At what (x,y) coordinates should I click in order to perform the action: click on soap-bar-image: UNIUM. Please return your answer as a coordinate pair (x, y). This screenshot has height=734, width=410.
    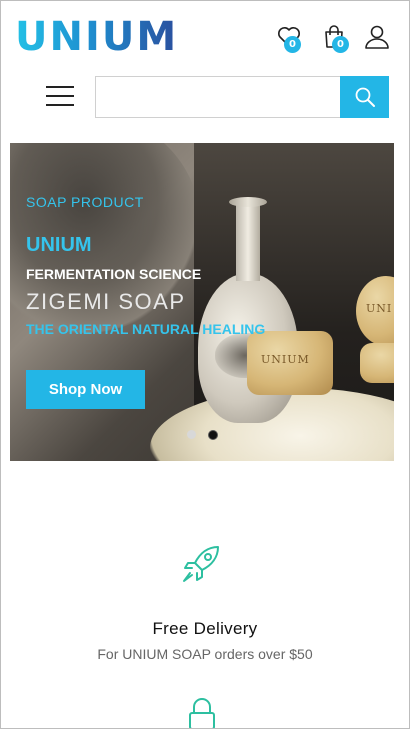
    Looking at the image, I should click on (290, 363).